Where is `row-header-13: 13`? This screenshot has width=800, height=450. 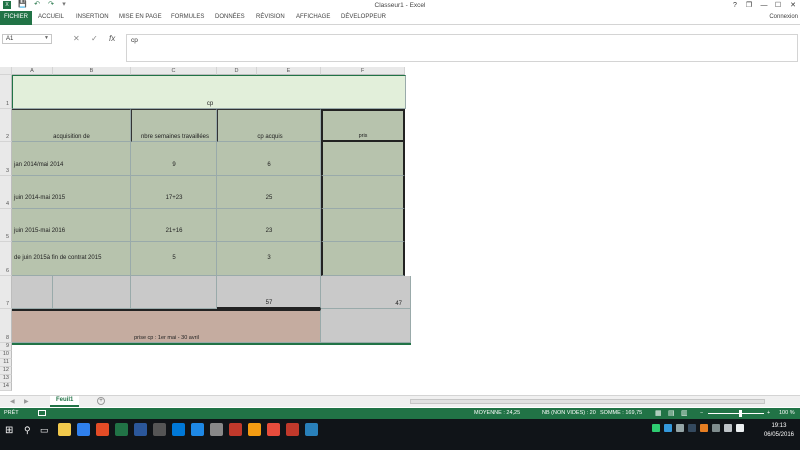
row-header-13: 13 is located at coordinates (6, 379).